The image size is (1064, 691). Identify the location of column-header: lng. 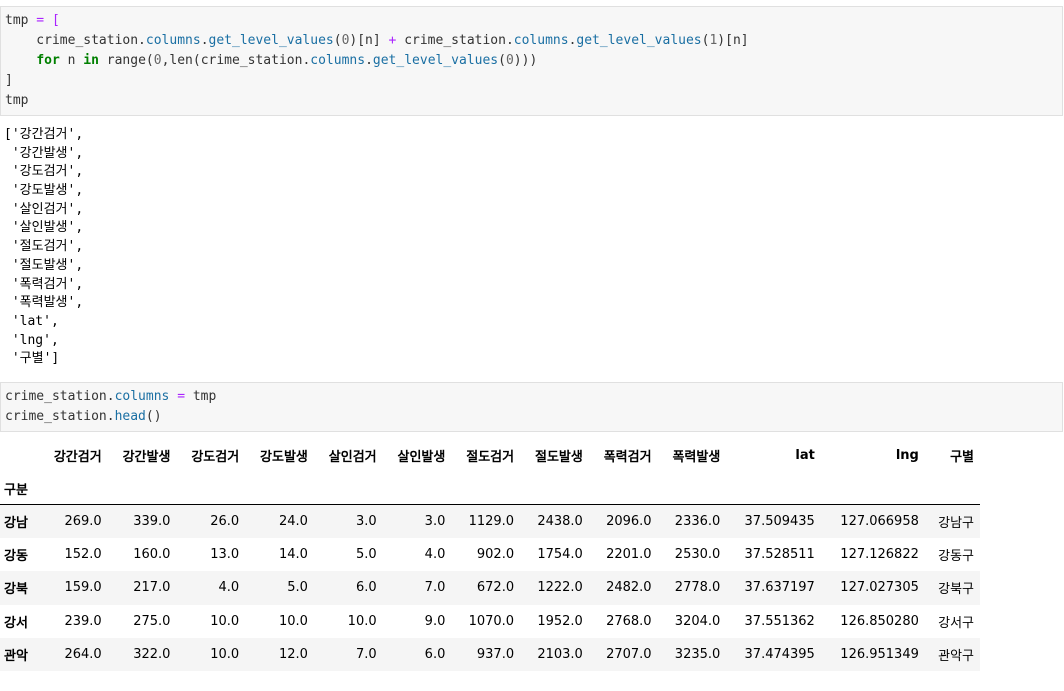
(907, 455).